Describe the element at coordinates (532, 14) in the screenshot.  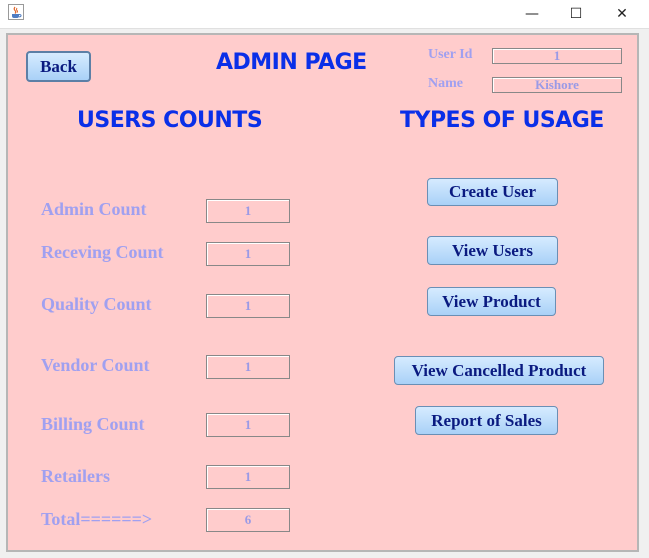
I see `minimize-button: —` at that location.